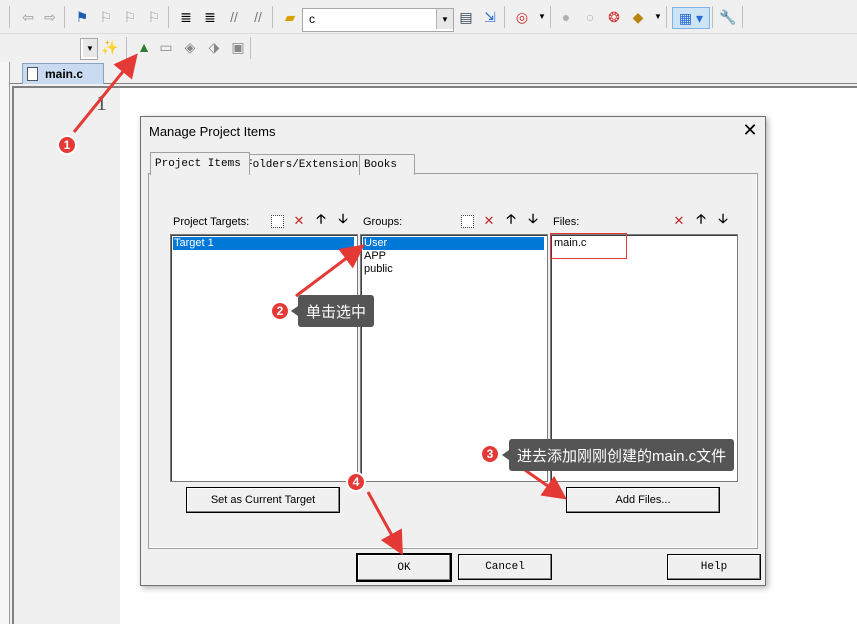  Describe the element at coordinates (490, 454) in the screenshot. I see `step-badge-3: 3` at that location.